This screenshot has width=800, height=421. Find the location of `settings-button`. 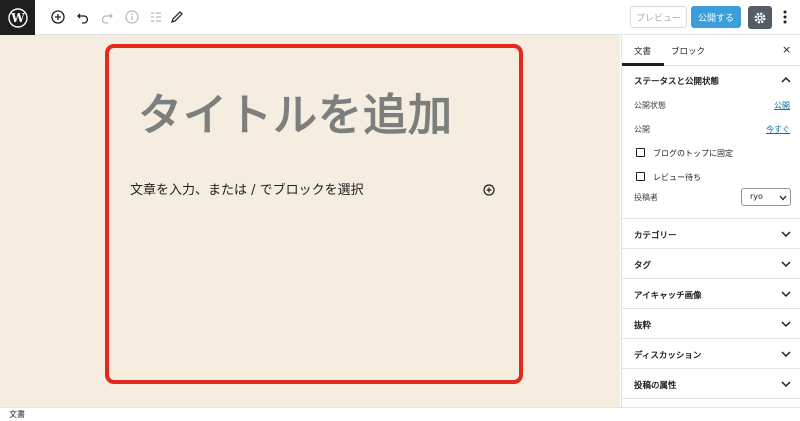

settings-button is located at coordinates (760, 17).